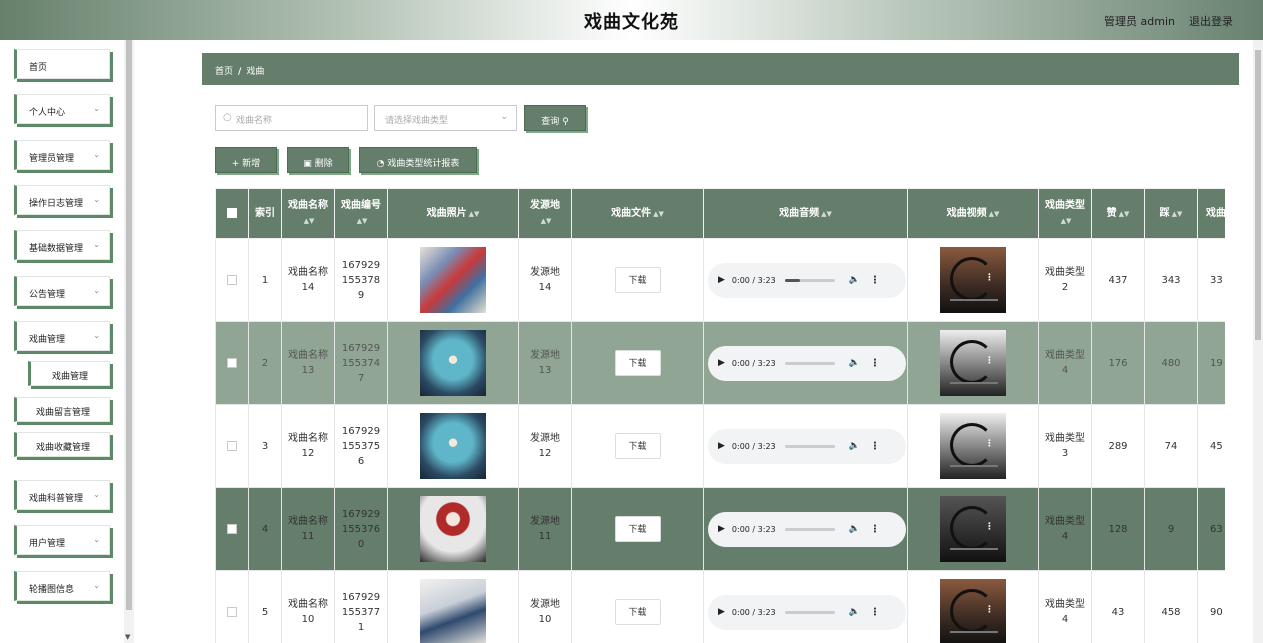 This screenshot has width=1263, height=643. I want to click on sidebar-item-announcement: 公告管理 ⌄, so click(62, 291).